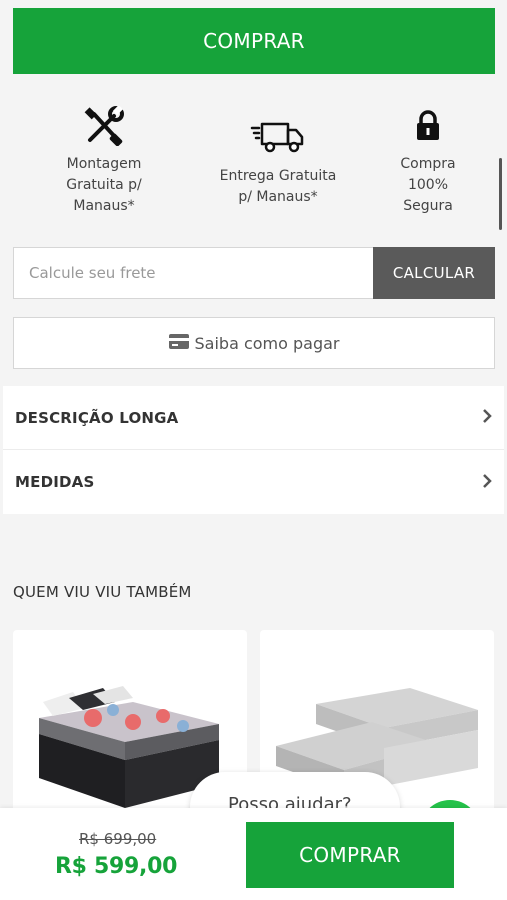  What do you see at coordinates (97, 417) in the screenshot?
I see `accordion-item-title: DESCRIÇÃO LONGA` at bounding box center [97, 417].